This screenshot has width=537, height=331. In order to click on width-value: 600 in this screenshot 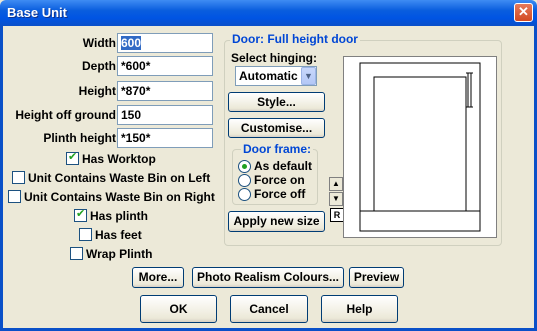, I will do `click(131, 43)`.